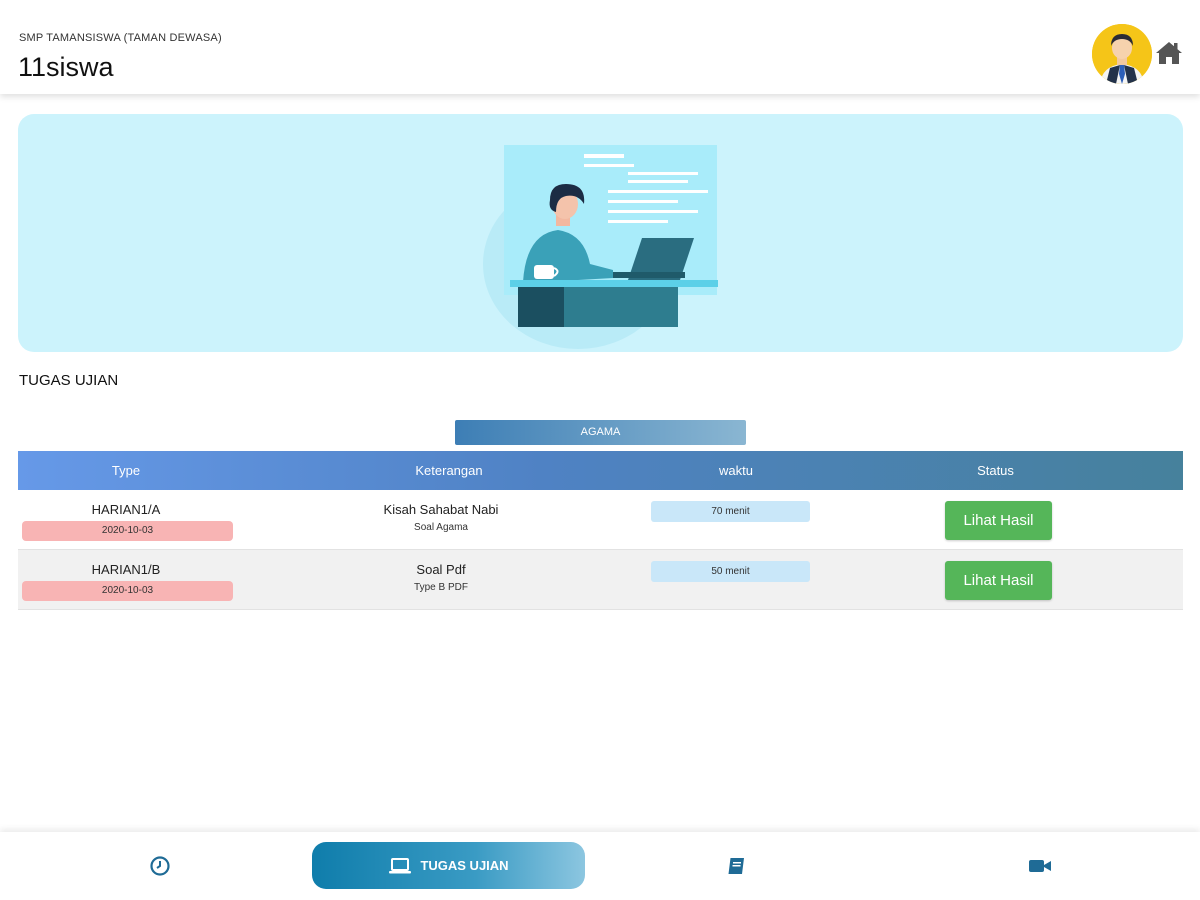  I want to click on student-at-desk-illustration, so click(600, 247).